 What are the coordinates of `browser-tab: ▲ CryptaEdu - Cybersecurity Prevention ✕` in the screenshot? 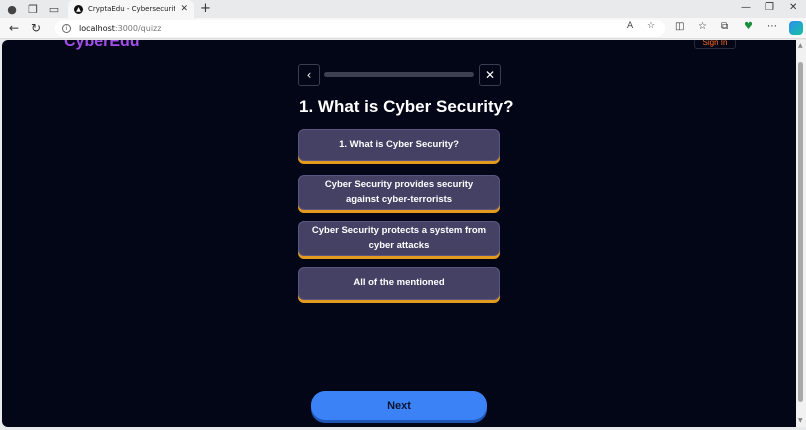 It's located at (131, 9).